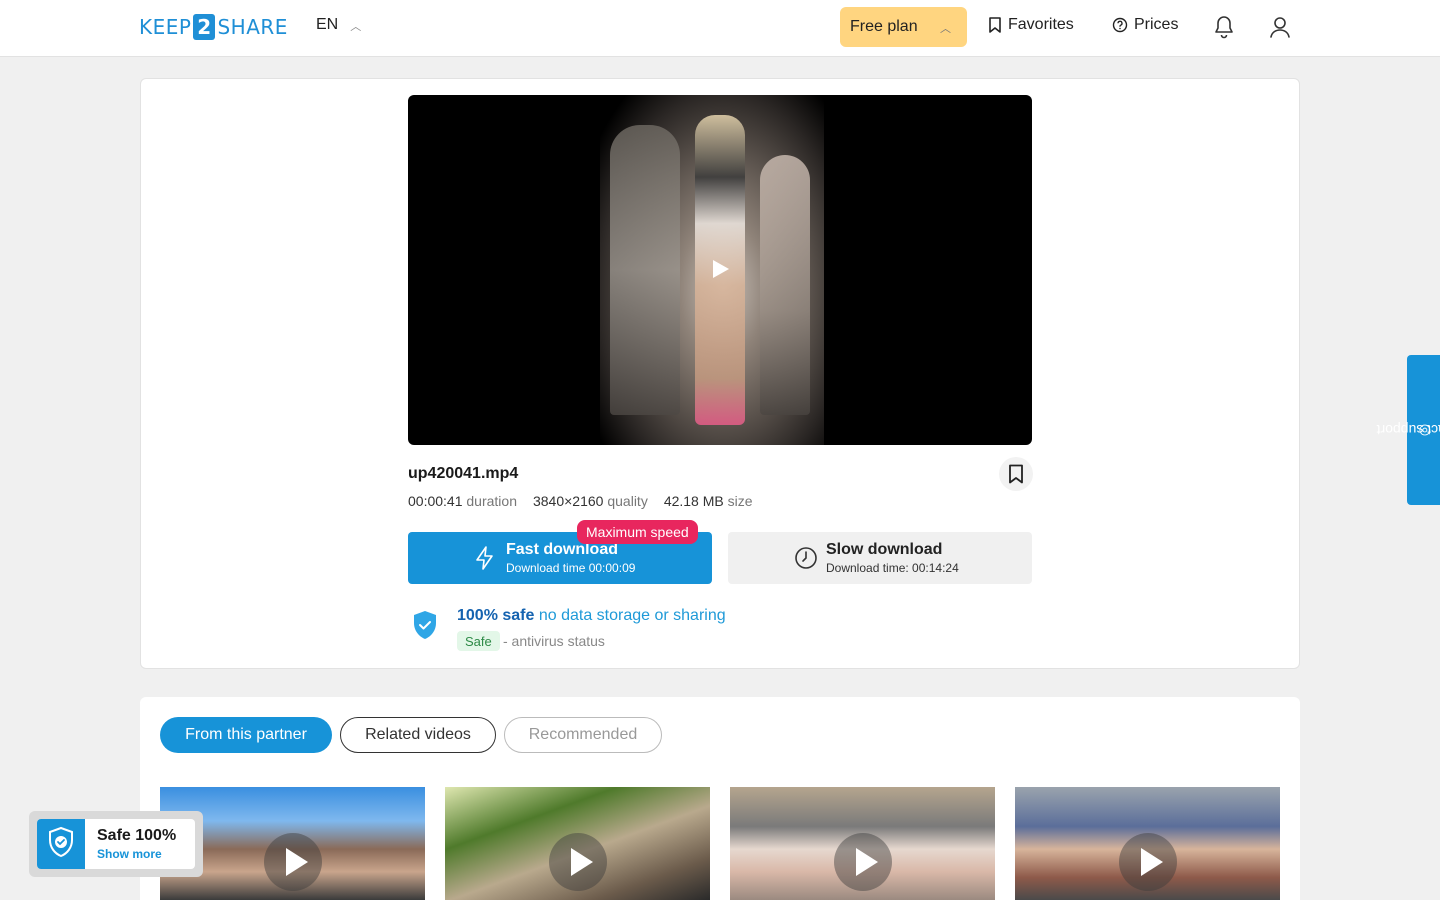 The height and width of the screenshot is (900, 1440). What do you see at coordinates (462, 501) in the screenshot?
I see `duration-meta: 00:00:41 duration` at bounding box center [462, 501].